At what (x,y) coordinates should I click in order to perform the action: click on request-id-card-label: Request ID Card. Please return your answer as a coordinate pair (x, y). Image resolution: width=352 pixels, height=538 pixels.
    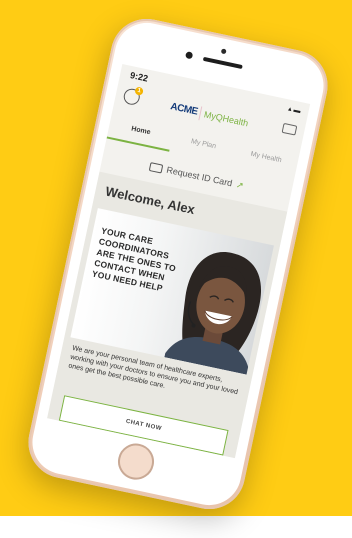
    Looking at the image, I should click on (199, 176).